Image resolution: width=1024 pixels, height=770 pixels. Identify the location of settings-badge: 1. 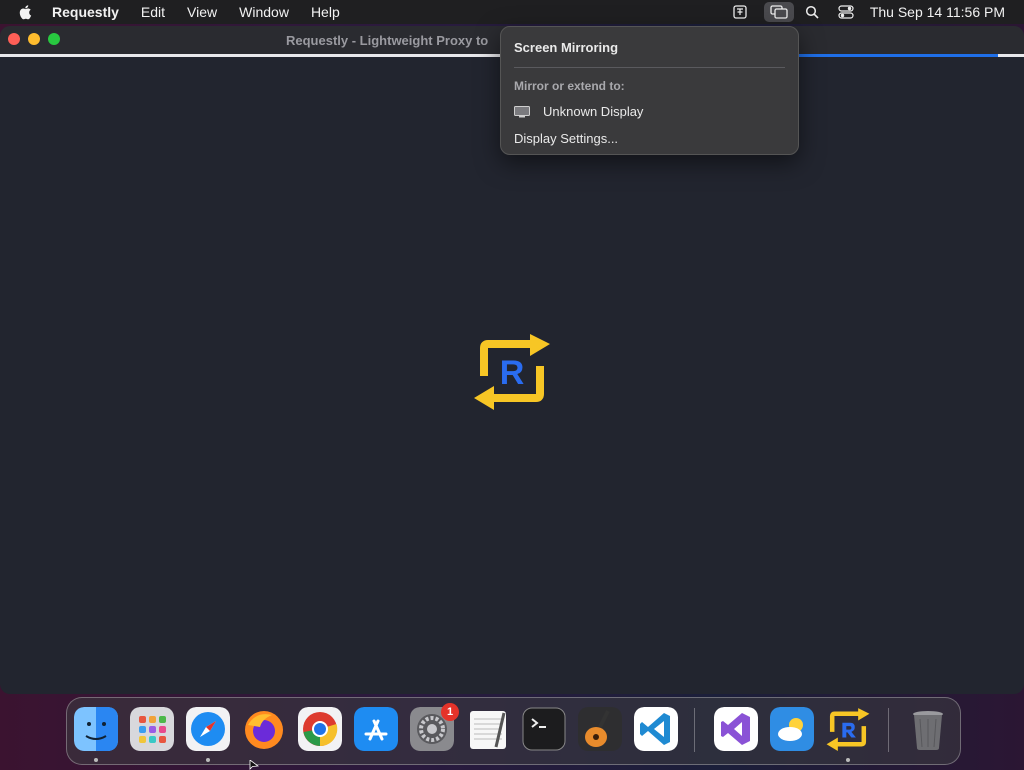
(450, 712).